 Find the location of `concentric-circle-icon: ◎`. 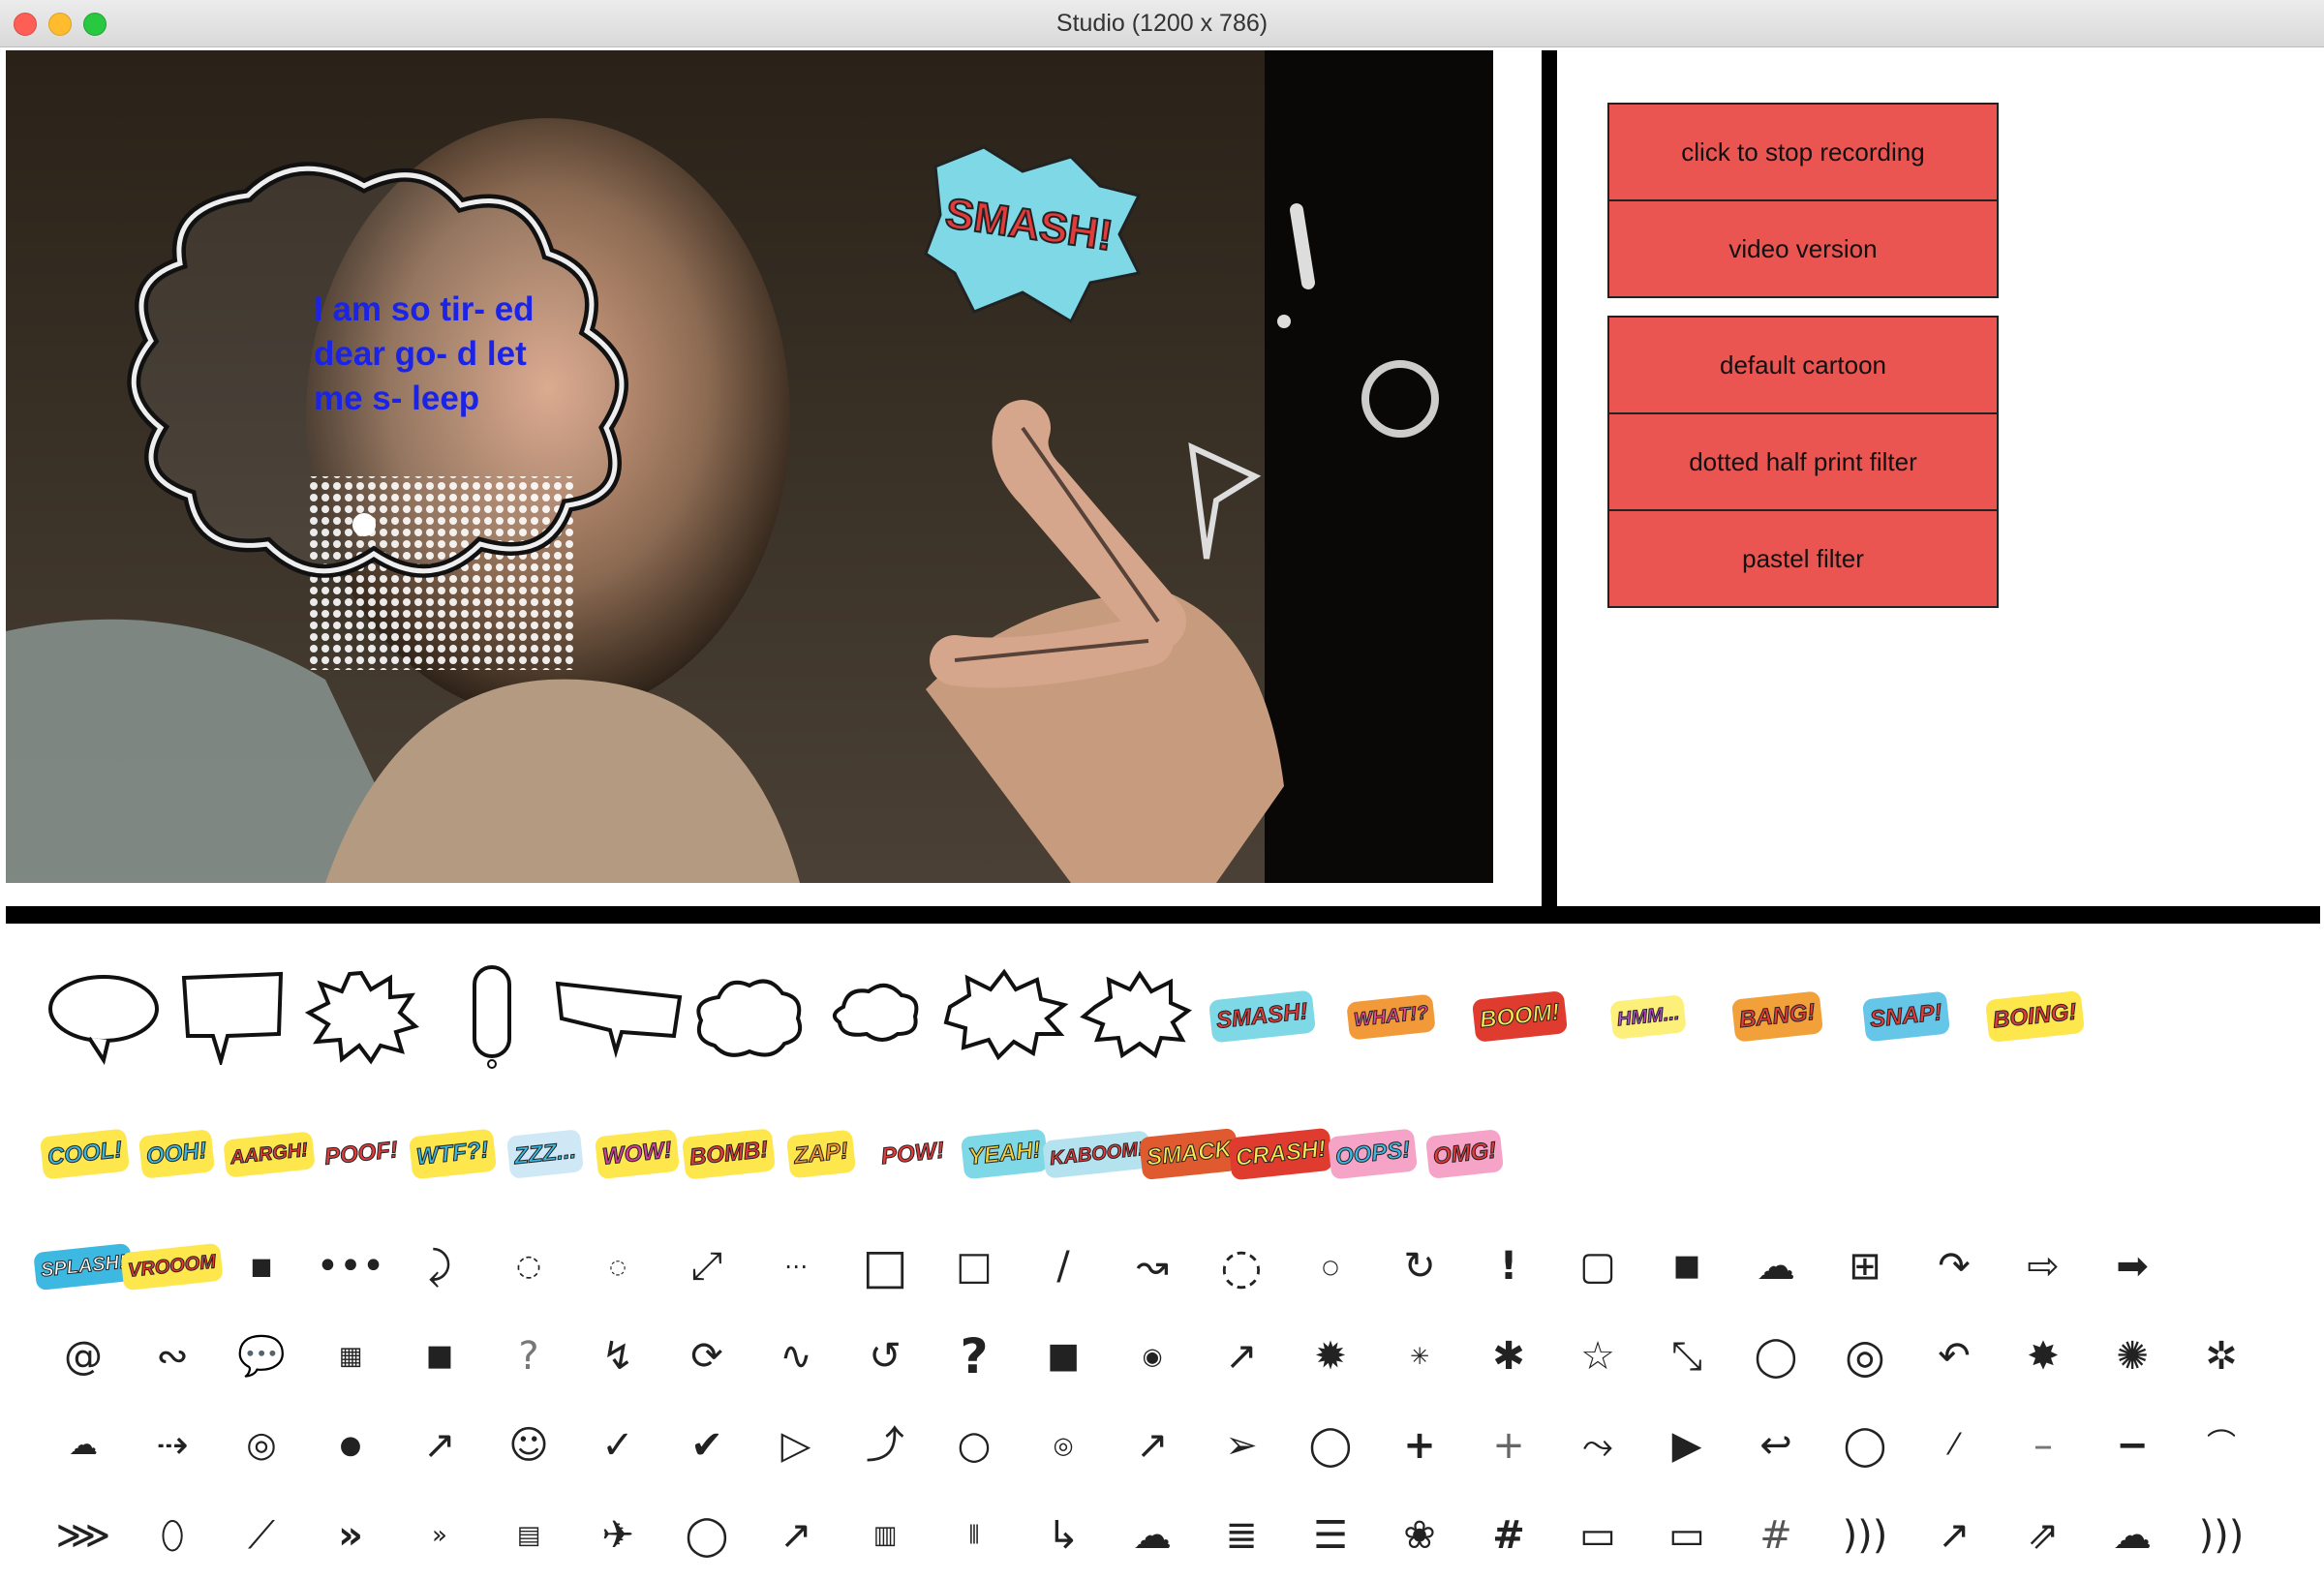

concentric-circle-icon: ◎ is located at coordinates (261, 1445).